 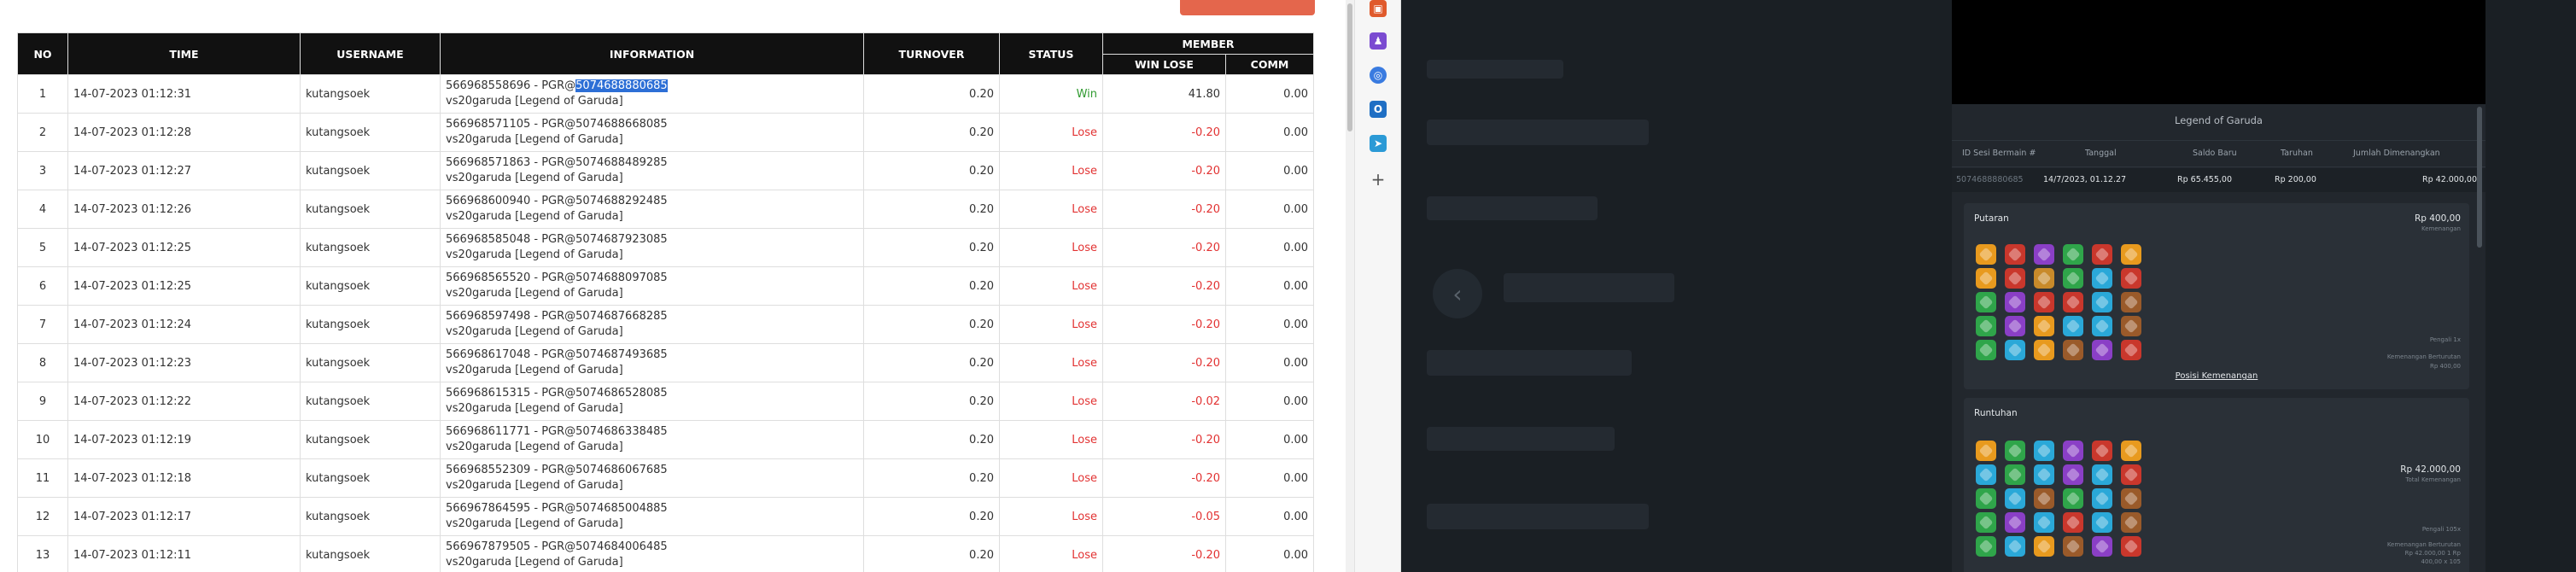 What do you see at coordinates (621, 239) in the screenshot?
I see `info-transaction-id: 5074687923085` at bounding box center [621, 239].